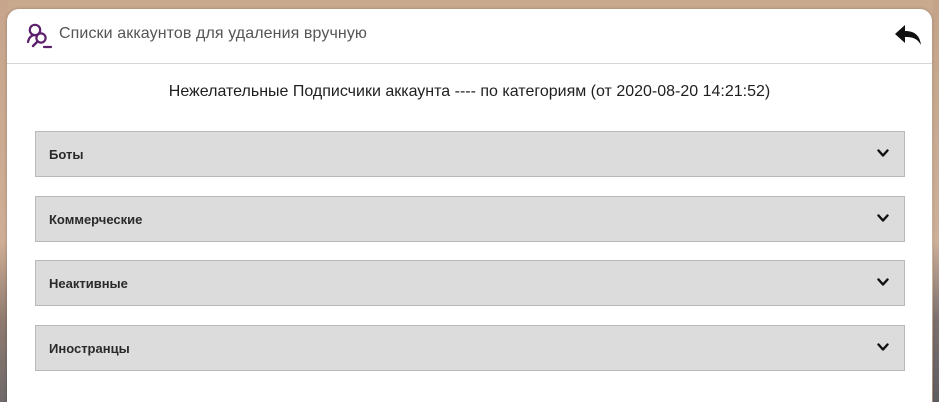  I want to click on category-label: Неактивные, so click(88, 283).